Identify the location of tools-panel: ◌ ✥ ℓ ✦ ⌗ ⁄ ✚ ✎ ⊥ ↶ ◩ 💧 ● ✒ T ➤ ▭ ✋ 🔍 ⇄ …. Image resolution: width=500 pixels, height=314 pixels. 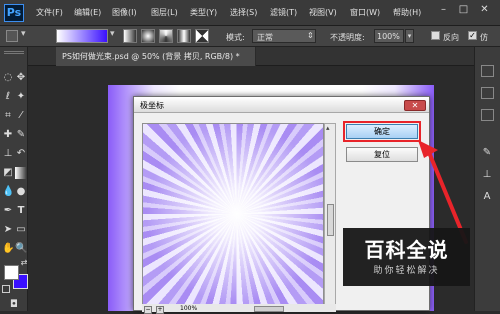
(14, 179).